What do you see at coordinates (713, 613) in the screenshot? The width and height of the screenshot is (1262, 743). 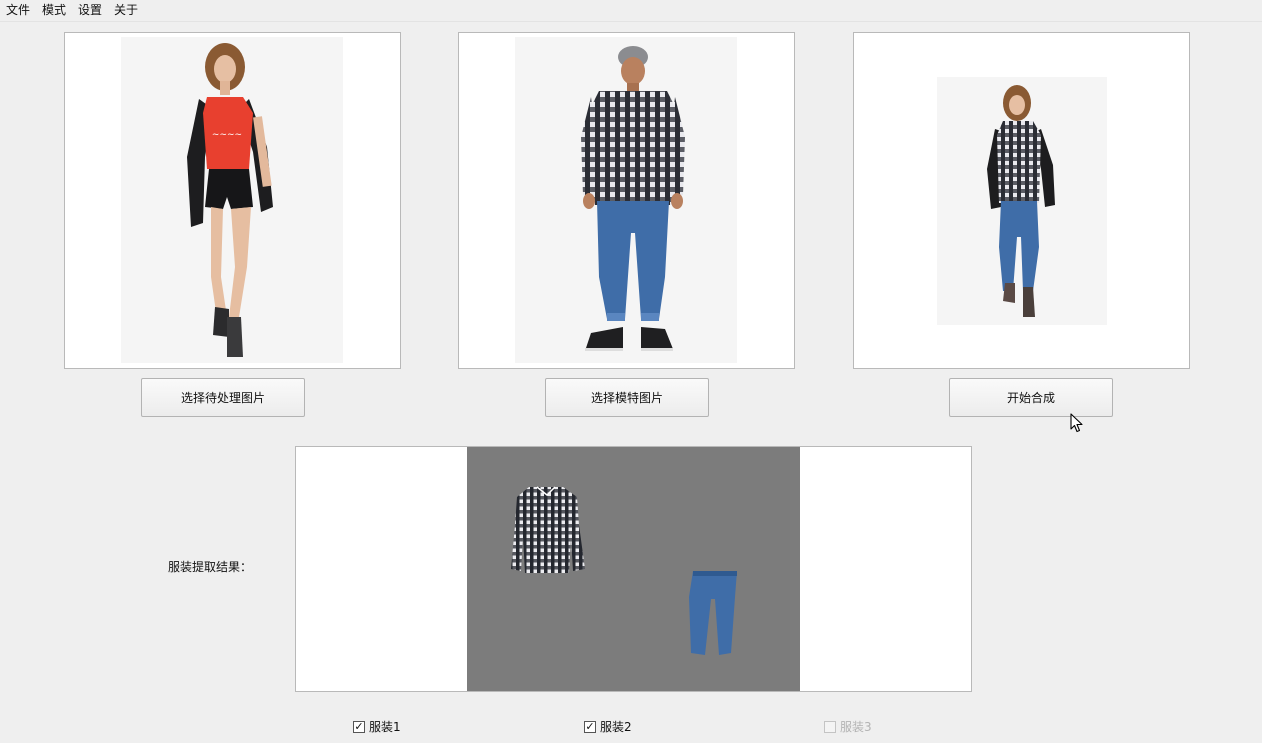 I see `extracted-jeans` at bounding box center [713, 613].